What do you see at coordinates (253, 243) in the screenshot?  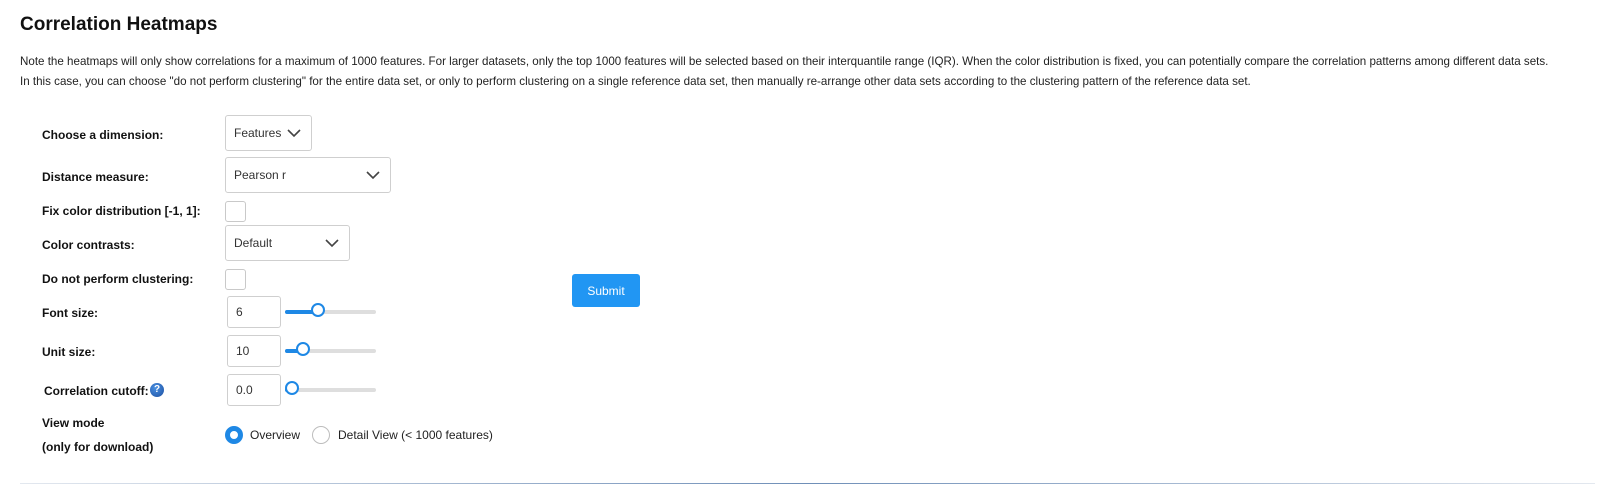 I see `contrast-value: Default` at bounding box center [253, 243].